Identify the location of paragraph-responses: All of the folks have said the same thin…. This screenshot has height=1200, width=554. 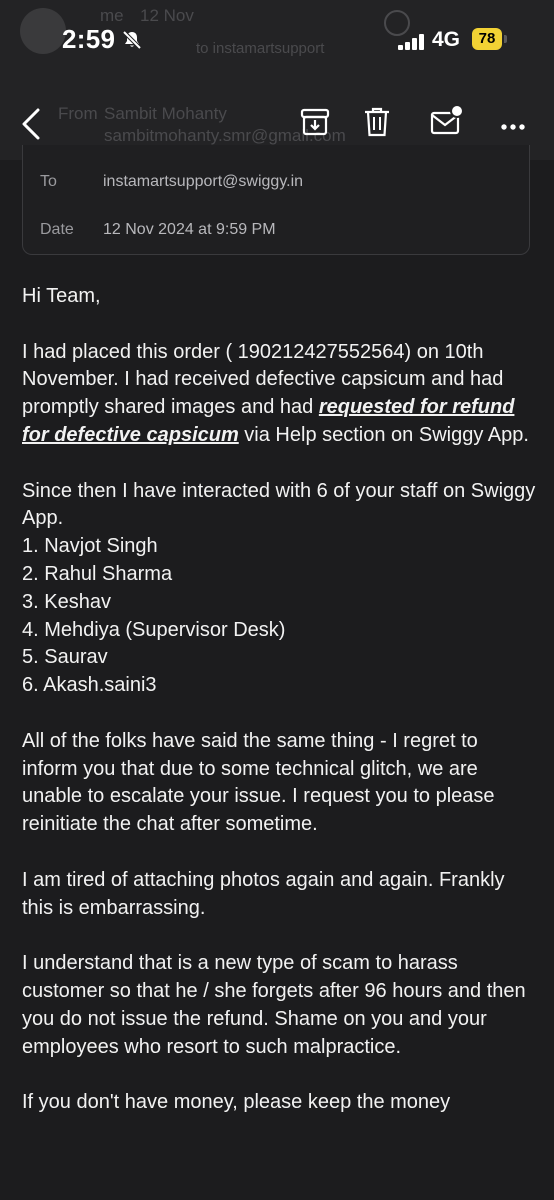
(258, 782).